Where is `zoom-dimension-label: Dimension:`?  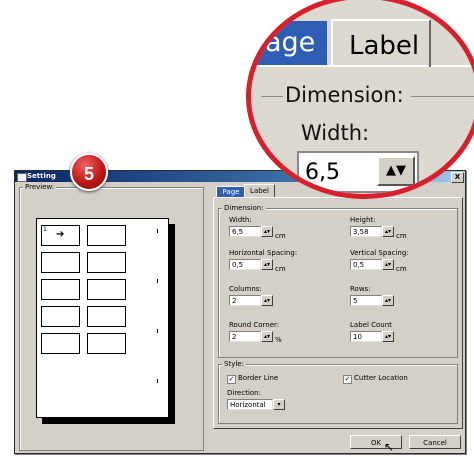
zoom-dimension-label: Dimension: is located at coordinates (344, 95).